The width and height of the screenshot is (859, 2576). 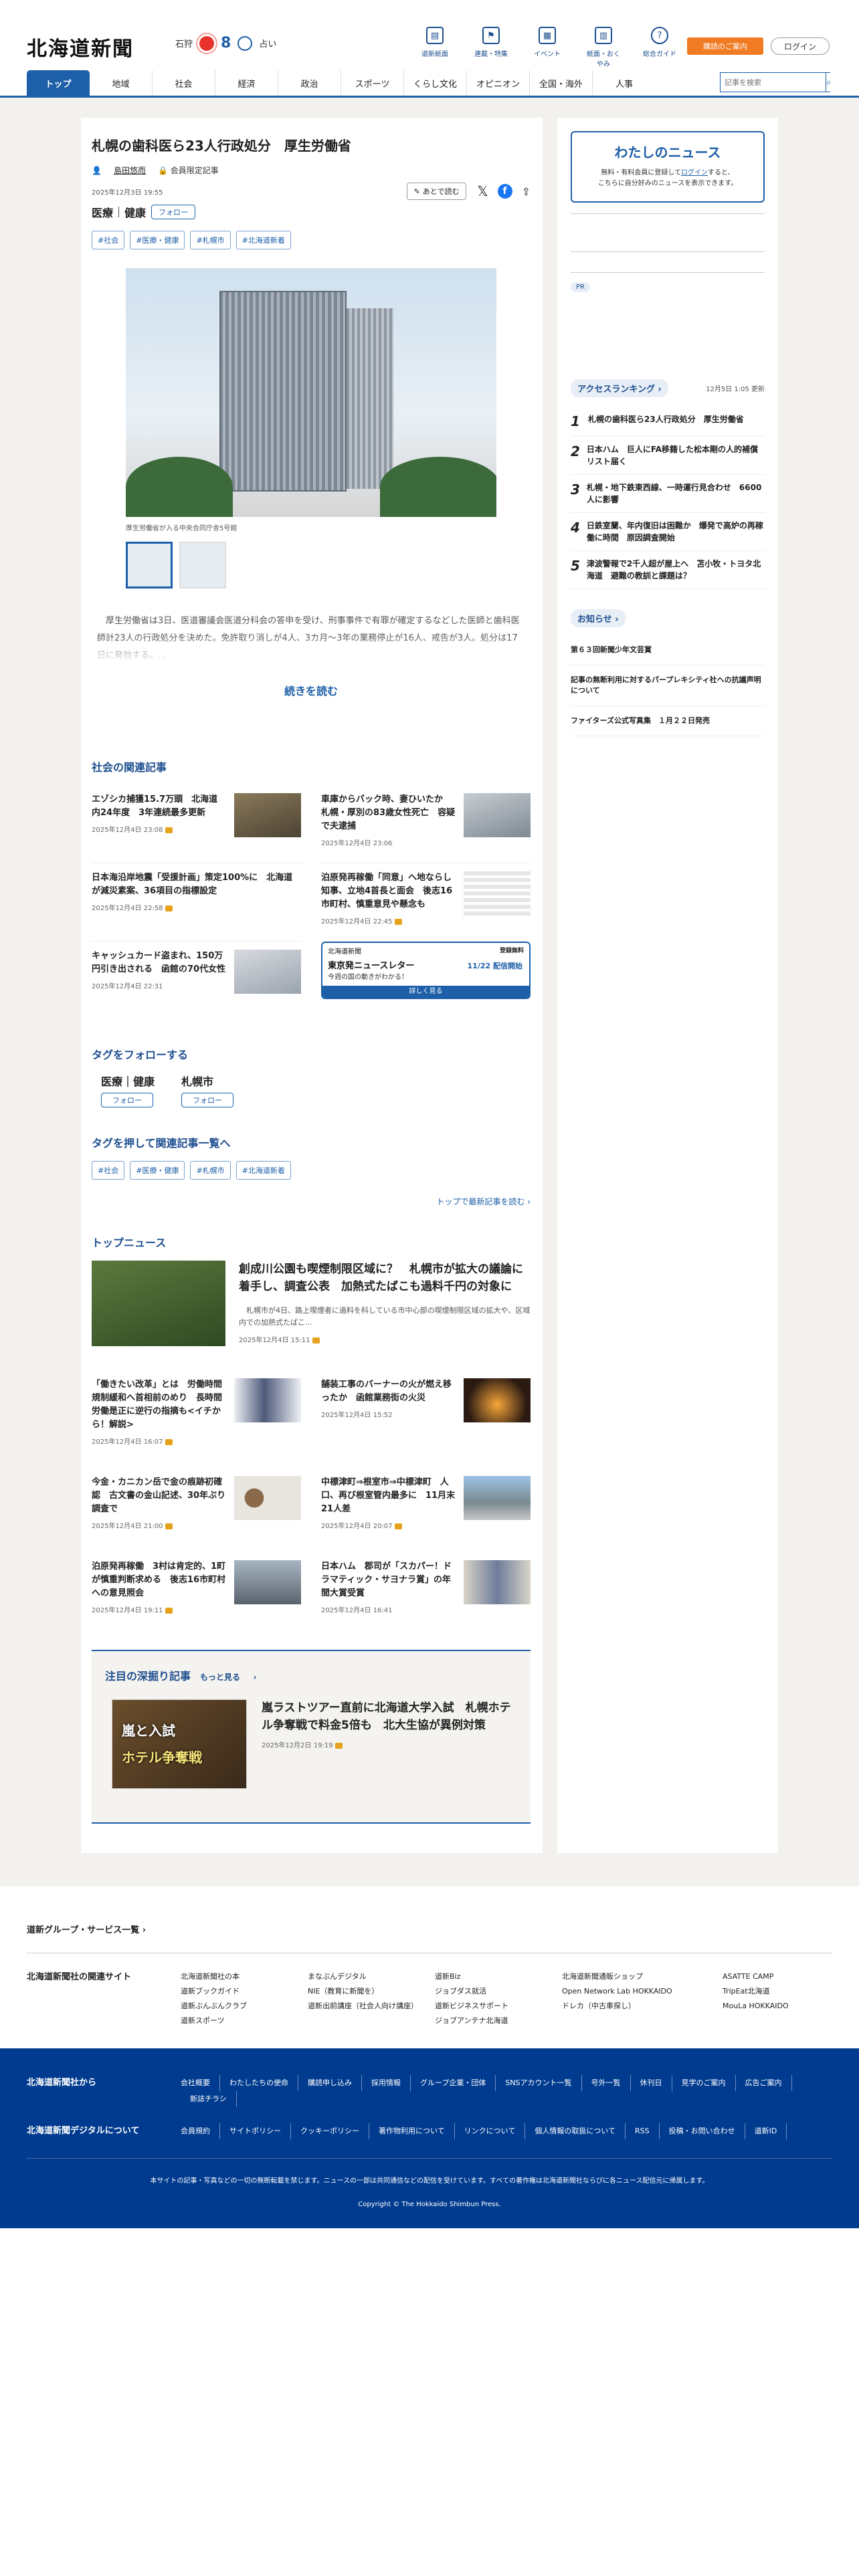 I want to click on article-photo, so click(x=311, y=392).